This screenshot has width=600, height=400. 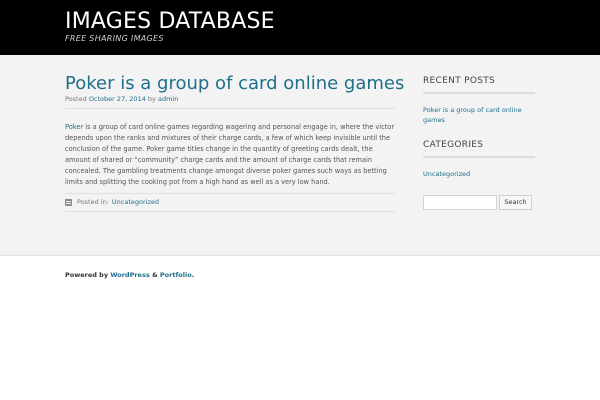 What do you see at coordinates (151, 99) in the screenshot?
I see `meta-by-label: by` at bounding box center [151, 99].